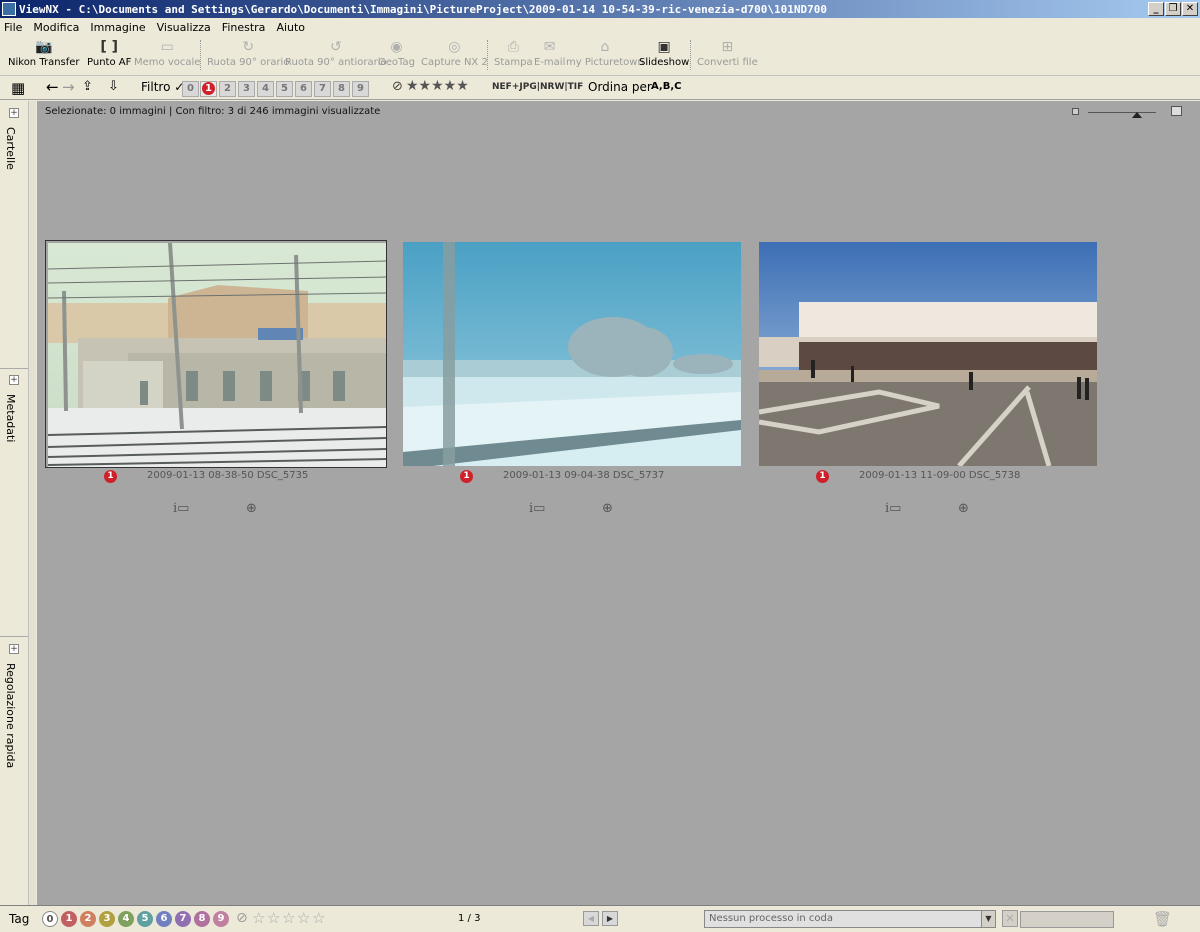 The height and width of the screenshot is (932, 1200). Describe the element at coordinates (610, 918) in the screenshot. I see `next-page-button: ▶` at that location.